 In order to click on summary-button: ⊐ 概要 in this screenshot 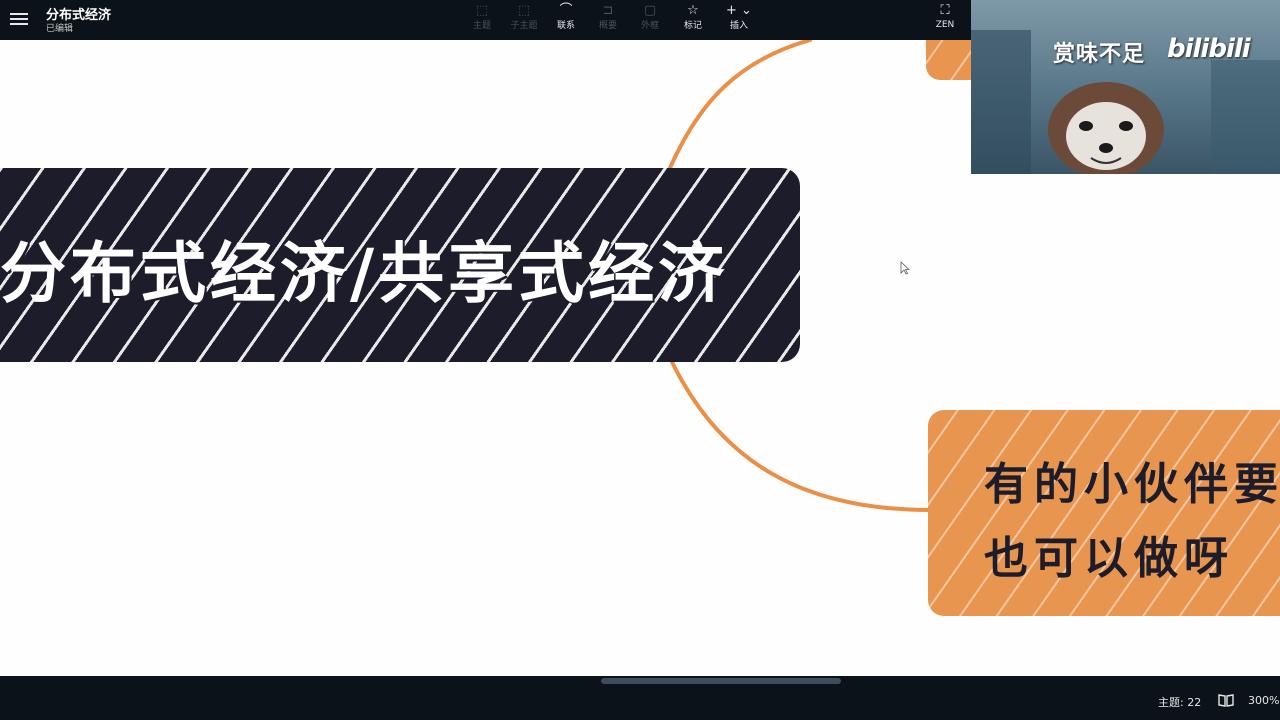, I will do `click(608, 19)`.